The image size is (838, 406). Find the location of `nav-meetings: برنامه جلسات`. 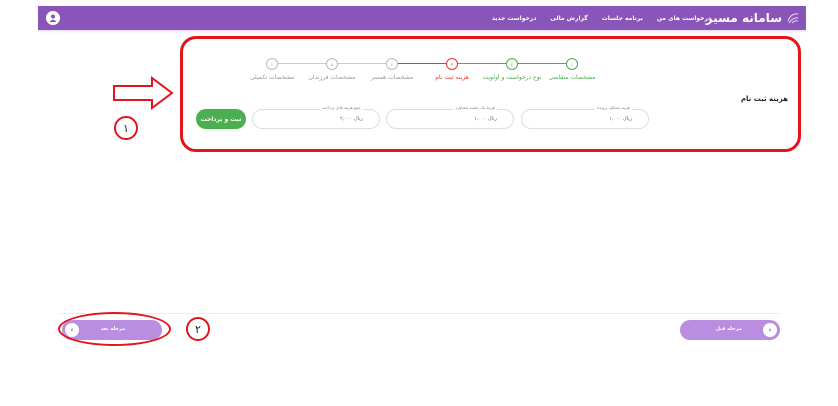

nav-meetings: برنامه جلسات is located at coordinates (622, 18).